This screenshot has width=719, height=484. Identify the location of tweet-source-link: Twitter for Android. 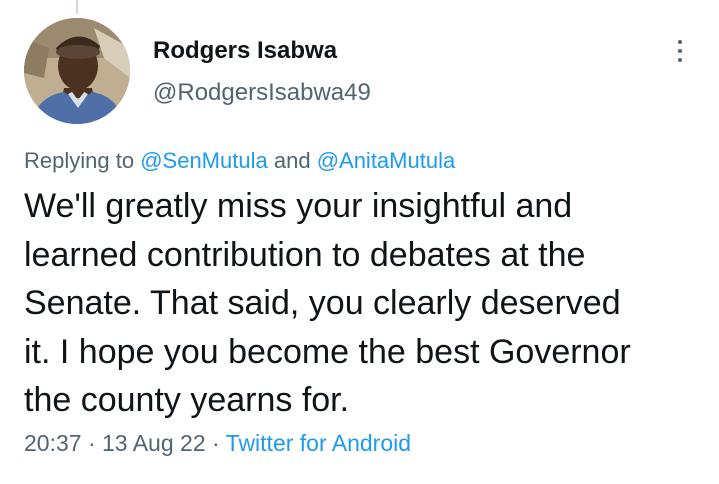
(318, 443).